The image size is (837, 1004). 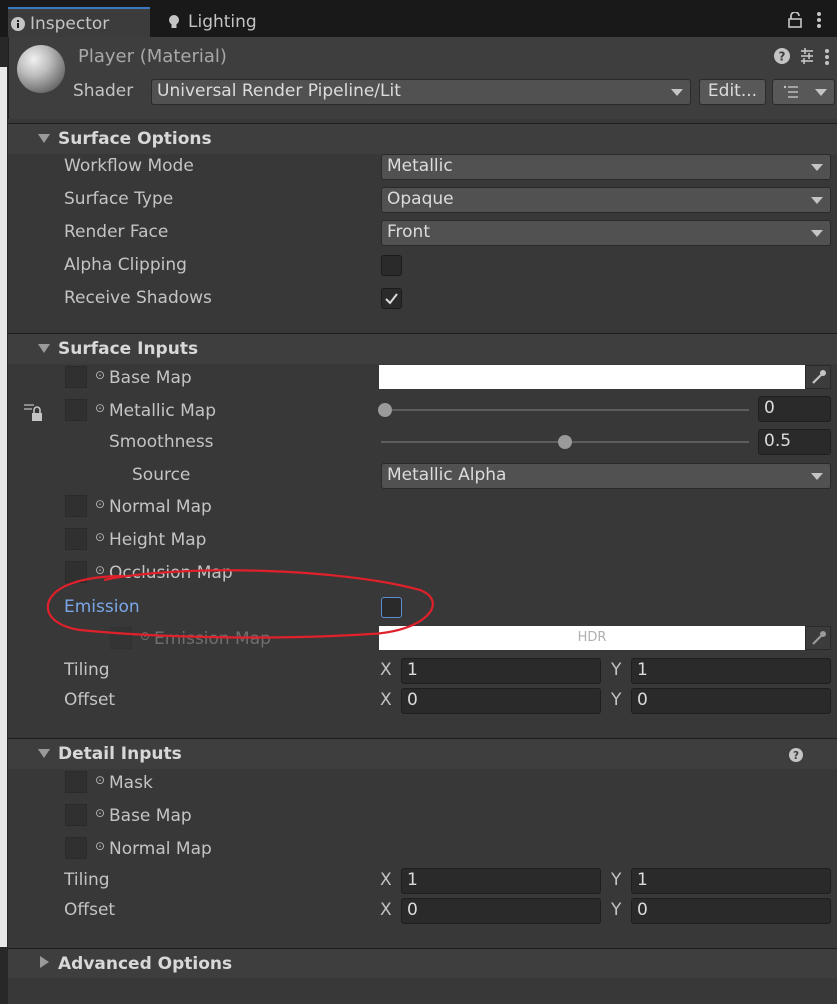 What do you see at coordinates (421, 92) in the screenshot?
I see `shader-dropdown: Universal Render Pipeline/Lit` at bounding box center [421, 92].